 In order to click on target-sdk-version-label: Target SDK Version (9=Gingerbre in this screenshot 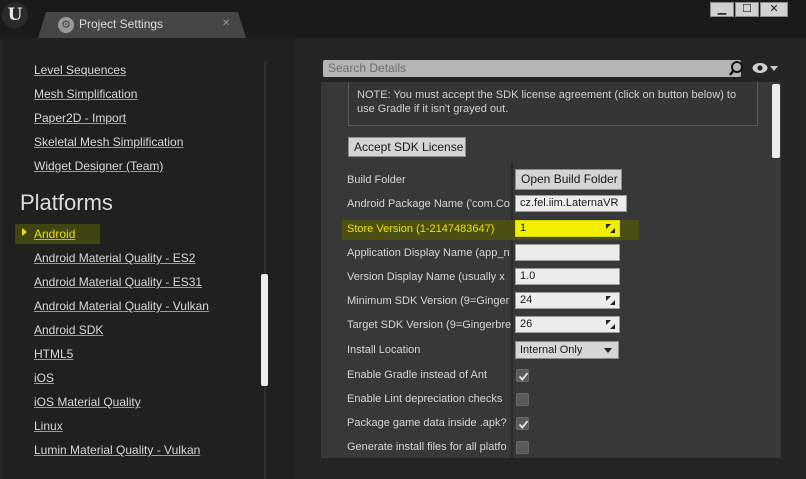, I will do `click(429, 325)`.